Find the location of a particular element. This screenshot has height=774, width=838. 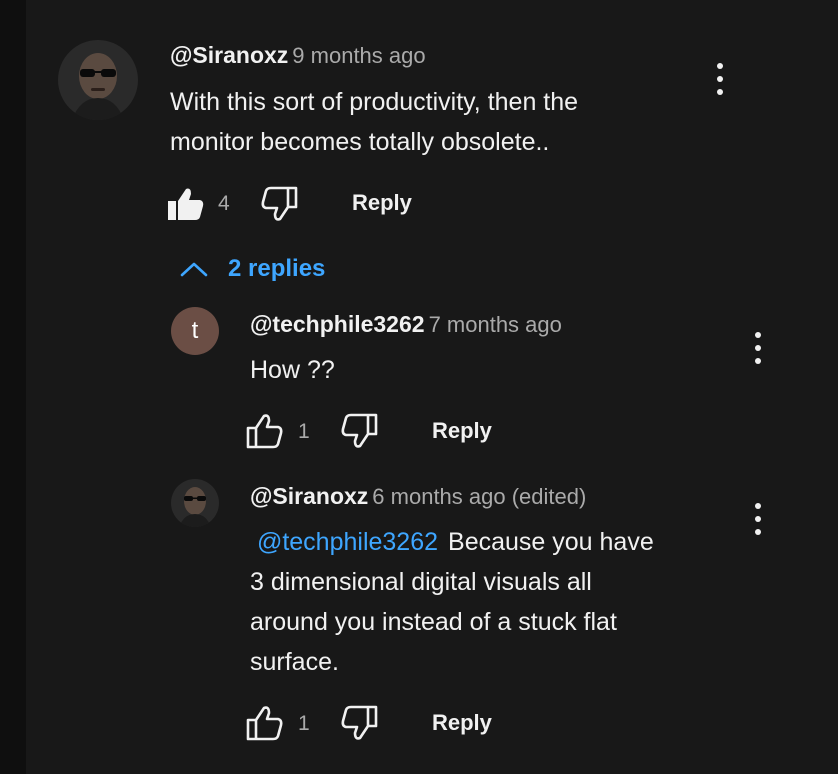

comment-text-line: With this sort of productivity, then the is located at coordinates (374, 102).